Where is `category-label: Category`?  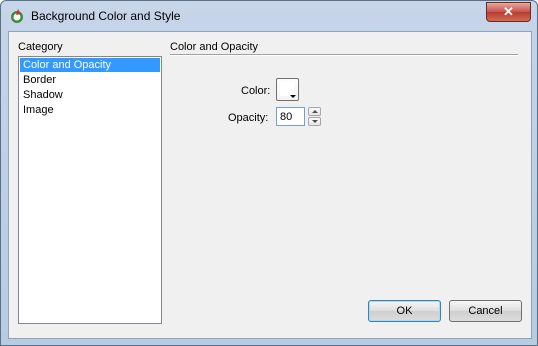
category-label: Category is located at coordinates (40, 47).